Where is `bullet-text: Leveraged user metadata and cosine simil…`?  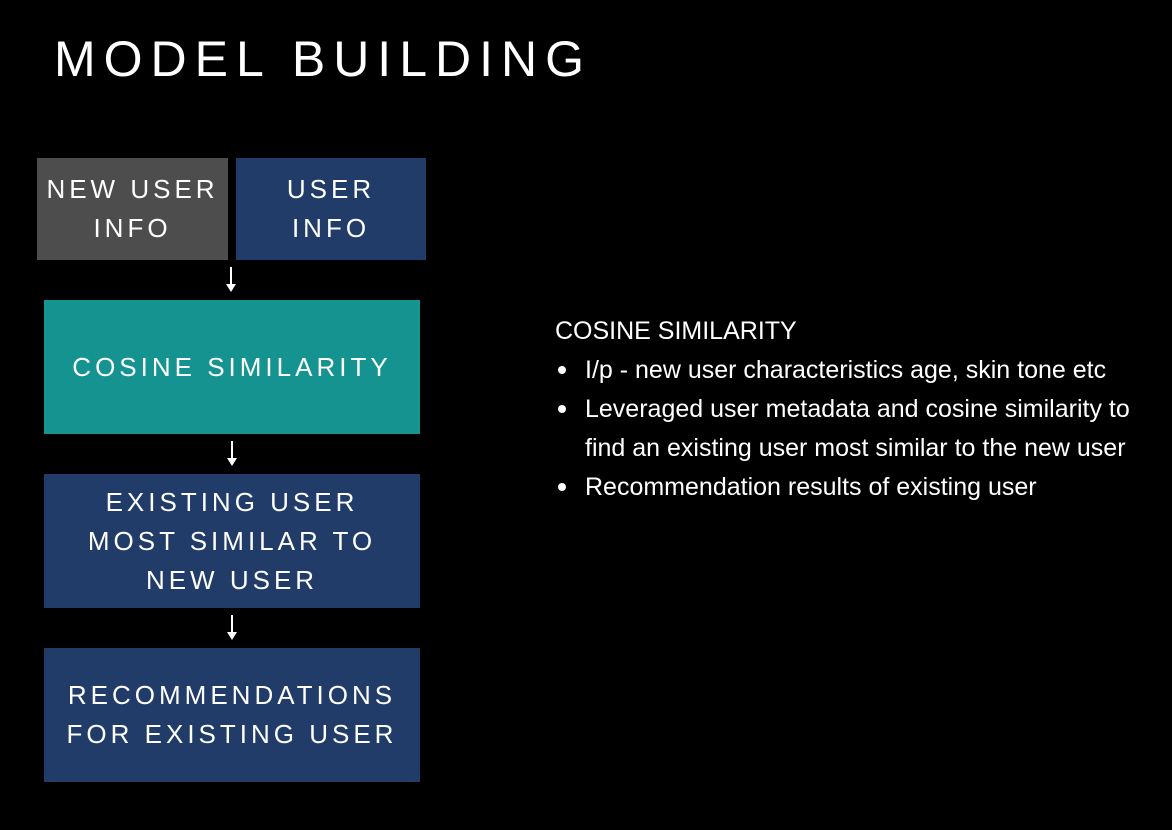
bullet-text: Leveraged user metadata and cosine simil… is located at coordinates (857, 428).